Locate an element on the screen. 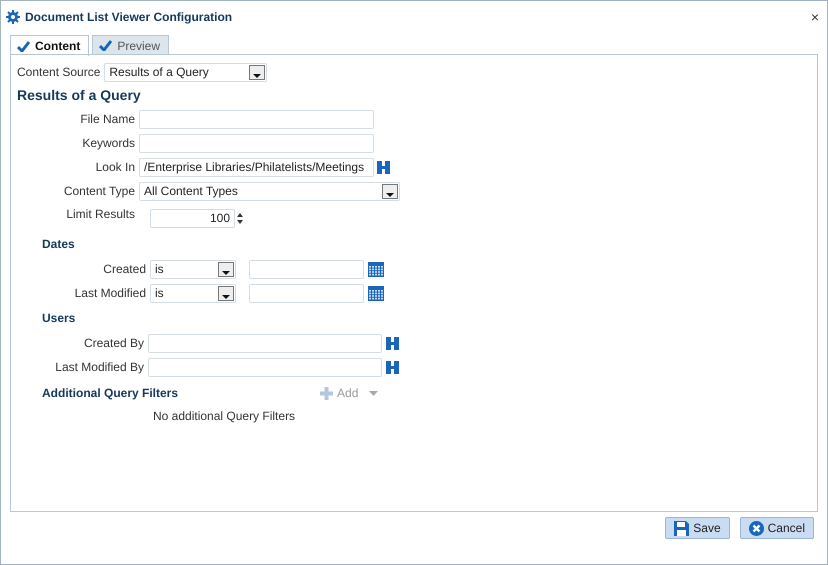 The image size is (828, 565). field-label: Content Type is located at coordinates (99, 191).